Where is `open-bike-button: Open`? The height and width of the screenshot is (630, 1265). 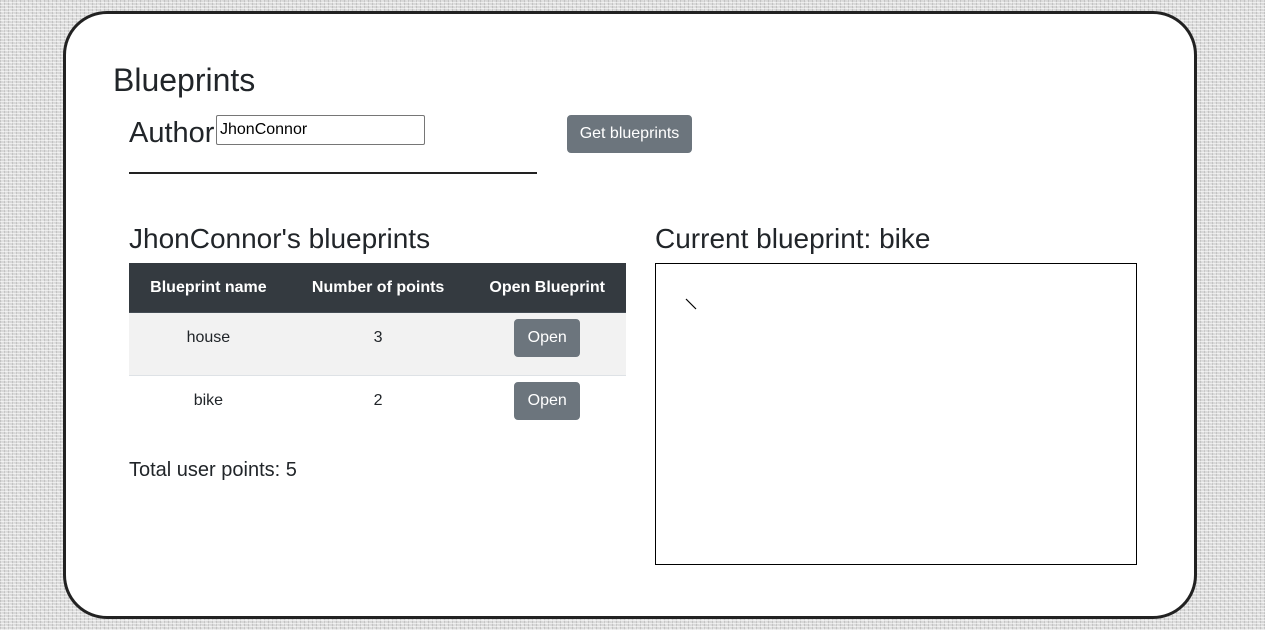
open-bike-button: Open is located at coordinates (547, 401).